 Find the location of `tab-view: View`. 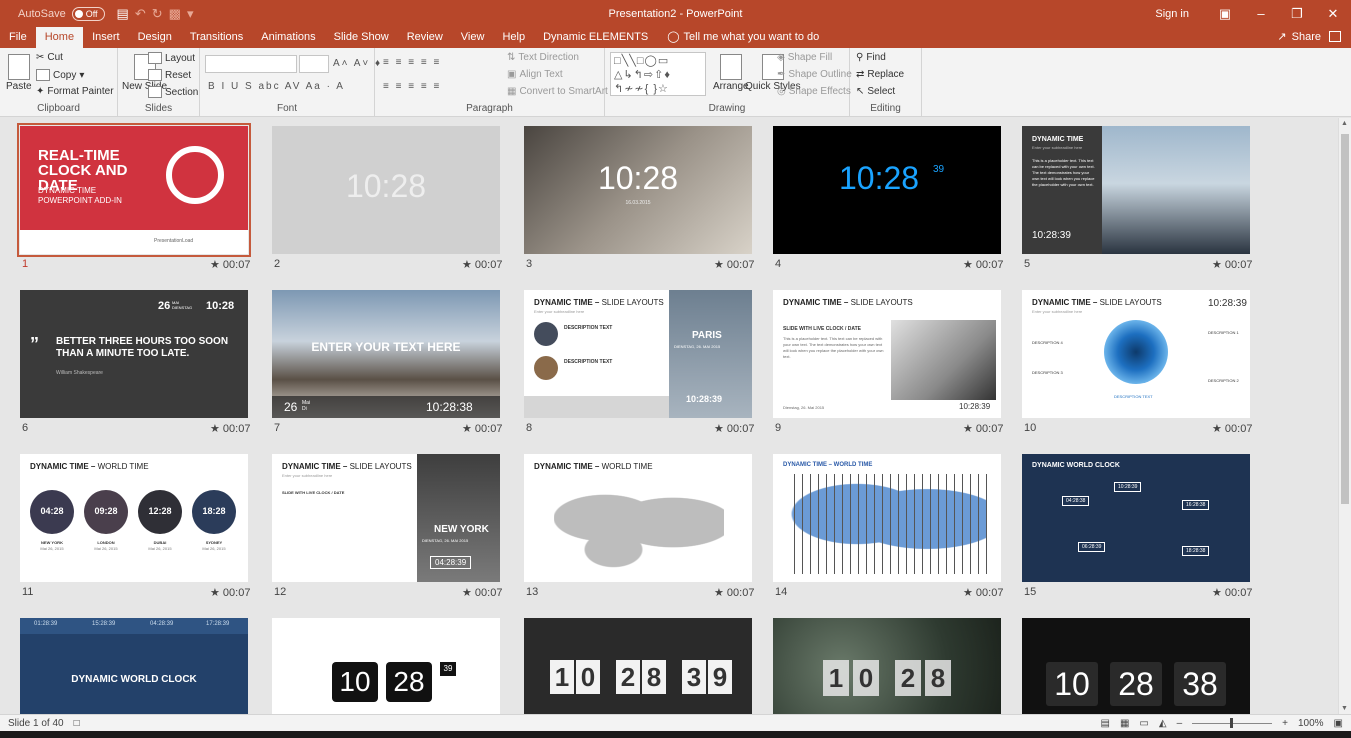

tab-view: View is located at coordinates (473, 37).